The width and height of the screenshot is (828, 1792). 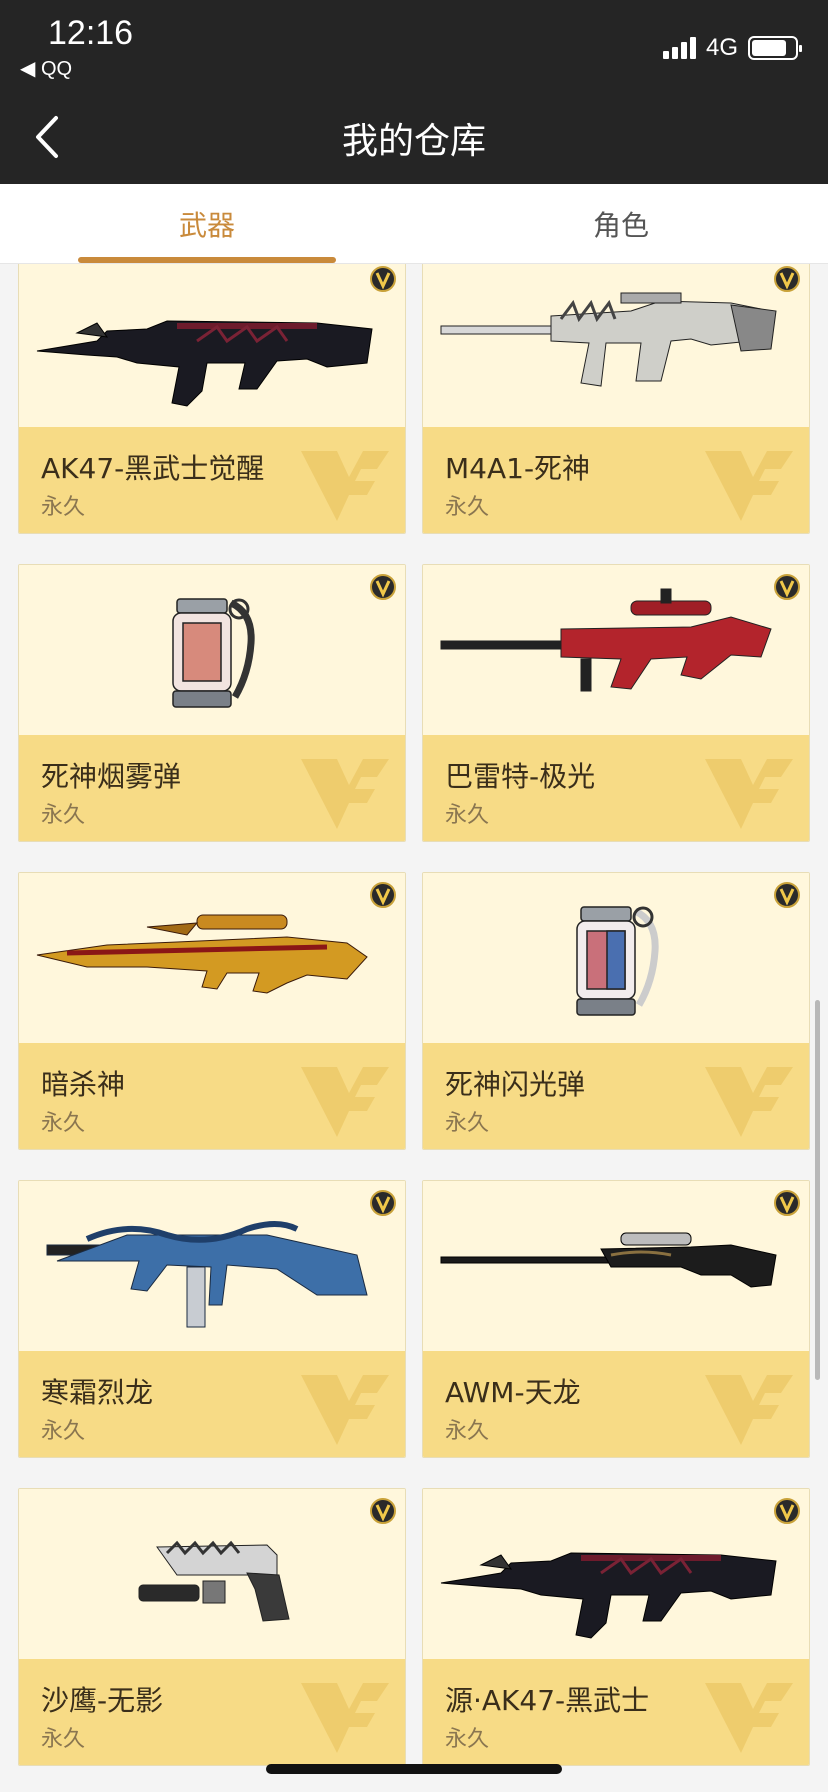 I want to click on category-tabs: 武器 角色, so click(x=414, y=224).